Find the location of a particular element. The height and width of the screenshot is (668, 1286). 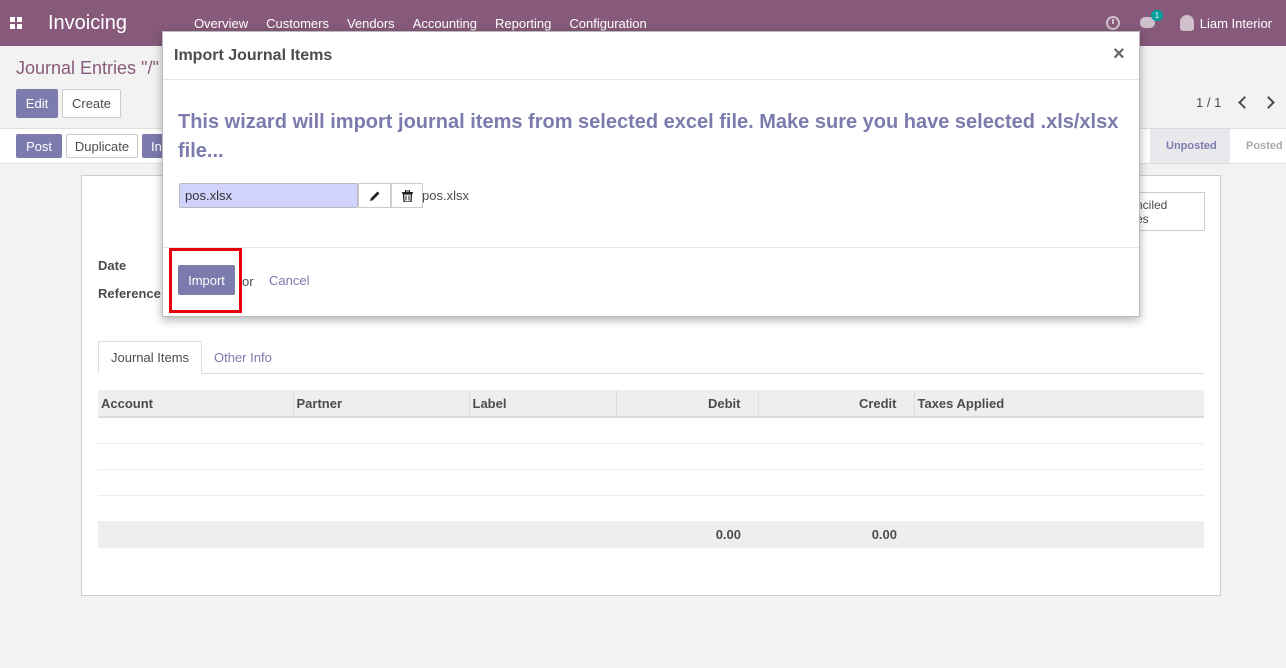

trash-icon is located at coordinates (407, 195).